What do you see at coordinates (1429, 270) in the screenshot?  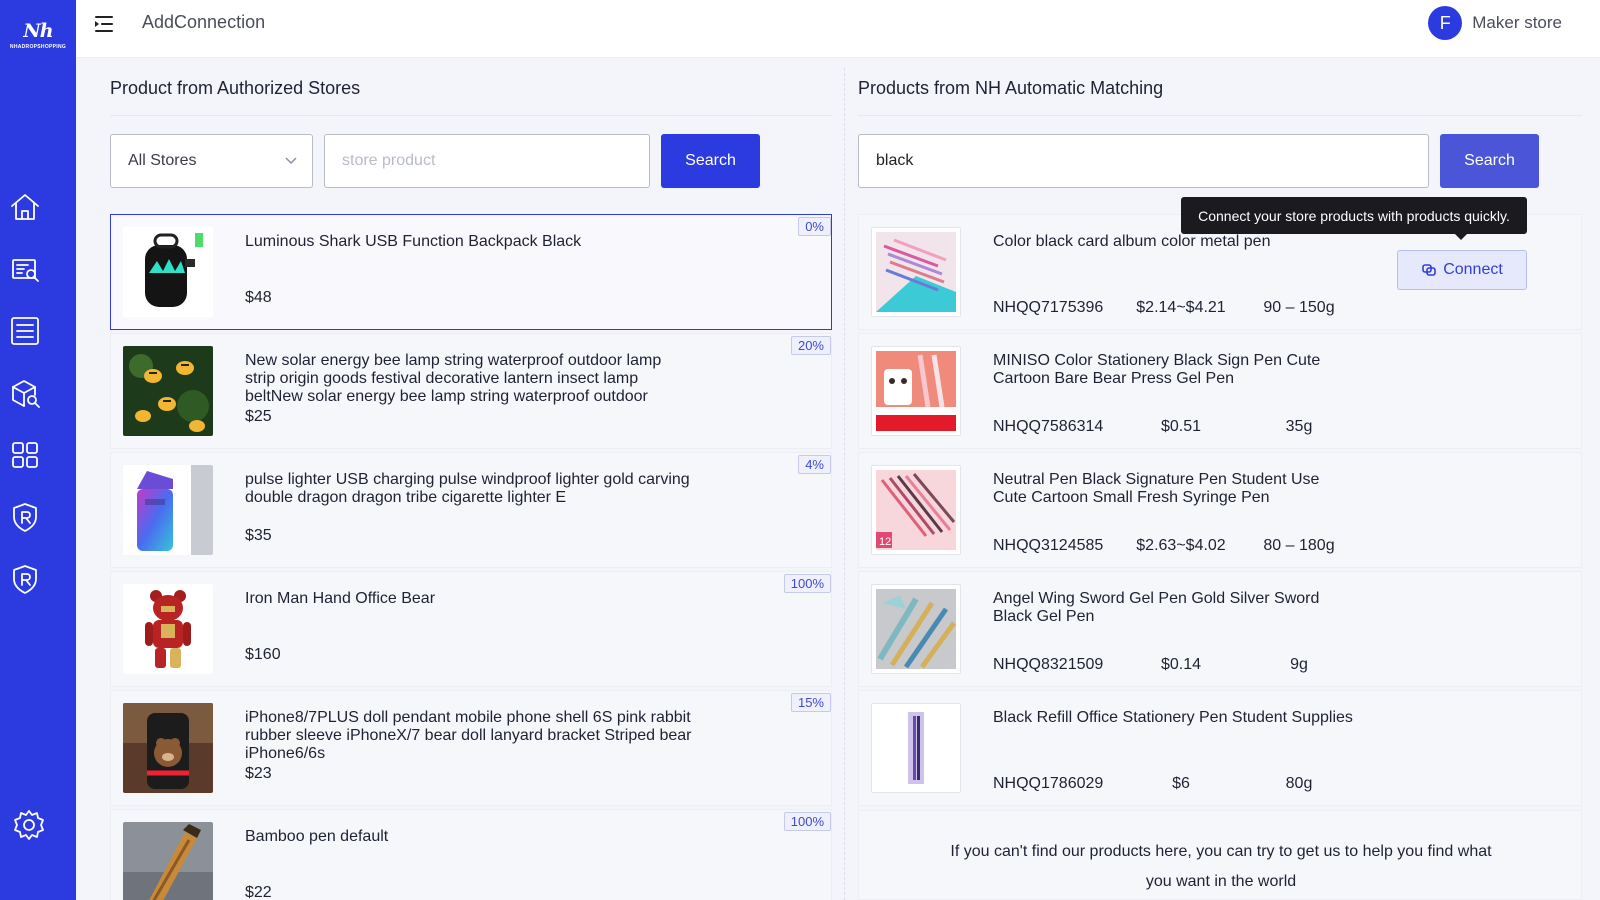 I see `link-icon` at bounding box center [1429, 270].